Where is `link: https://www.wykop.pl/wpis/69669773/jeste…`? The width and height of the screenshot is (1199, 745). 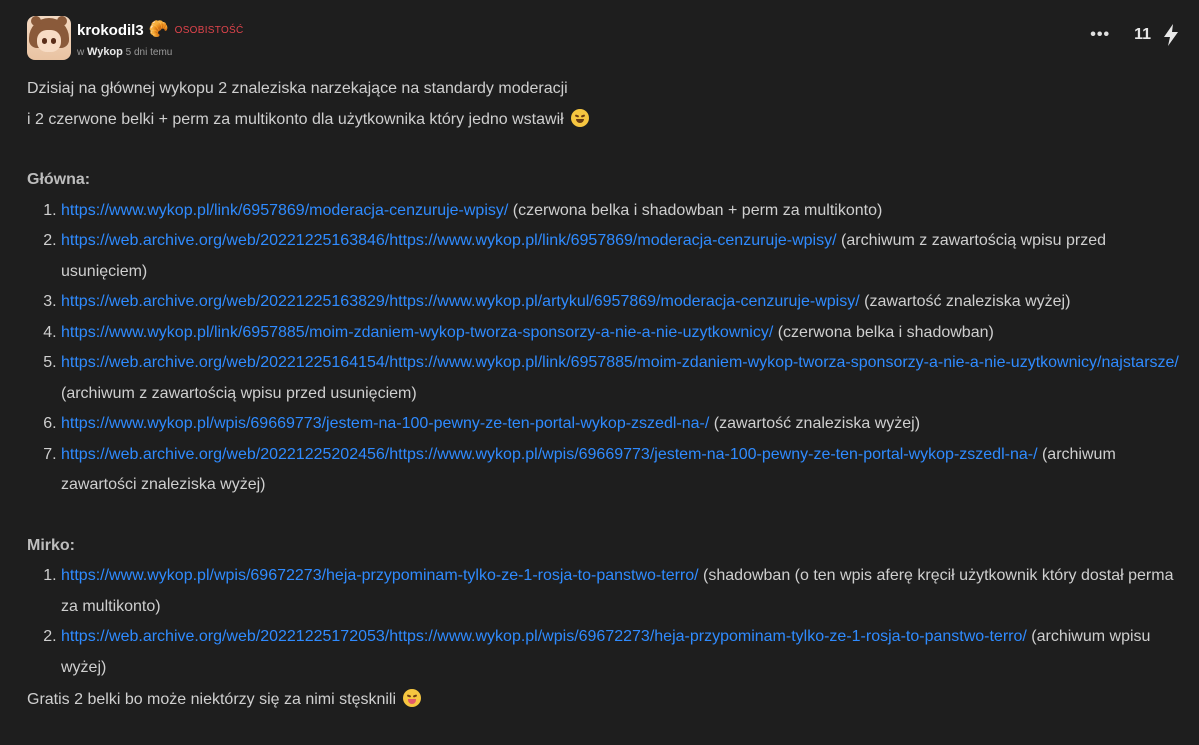 link: https://www.wykop.pl/wpis/69669773/jeste… is located at coordinates (385, 423).